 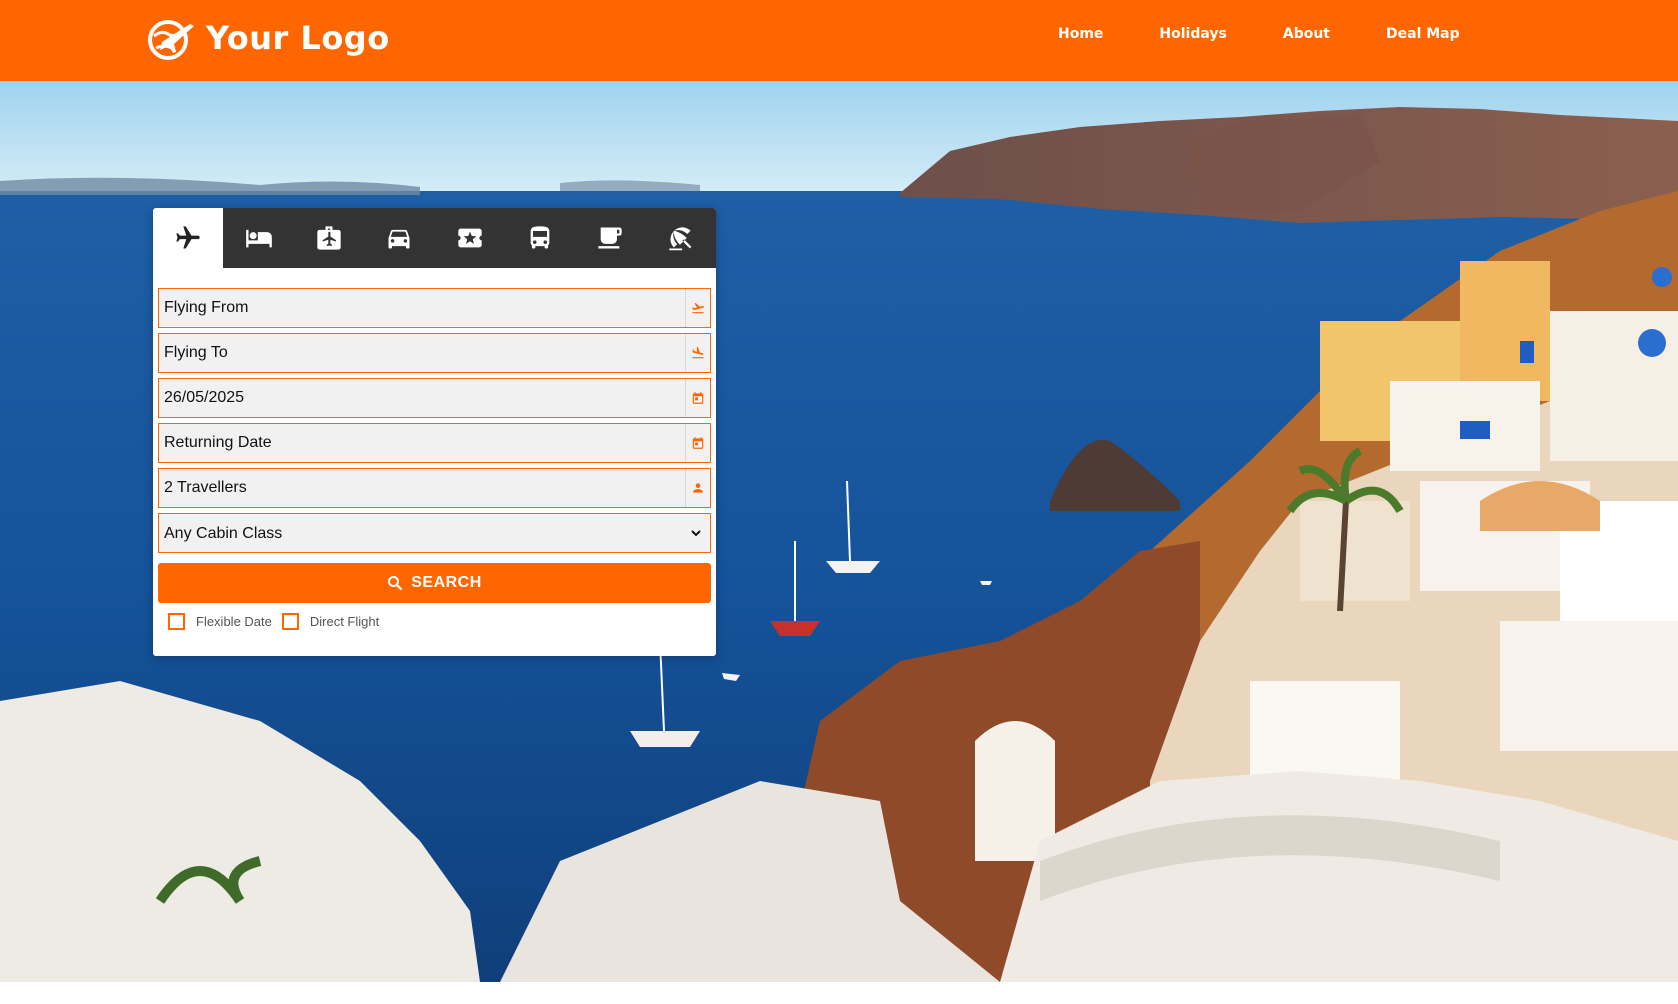 I want to click on nav-holidays: Holidays, so click(x=1192, y=34).